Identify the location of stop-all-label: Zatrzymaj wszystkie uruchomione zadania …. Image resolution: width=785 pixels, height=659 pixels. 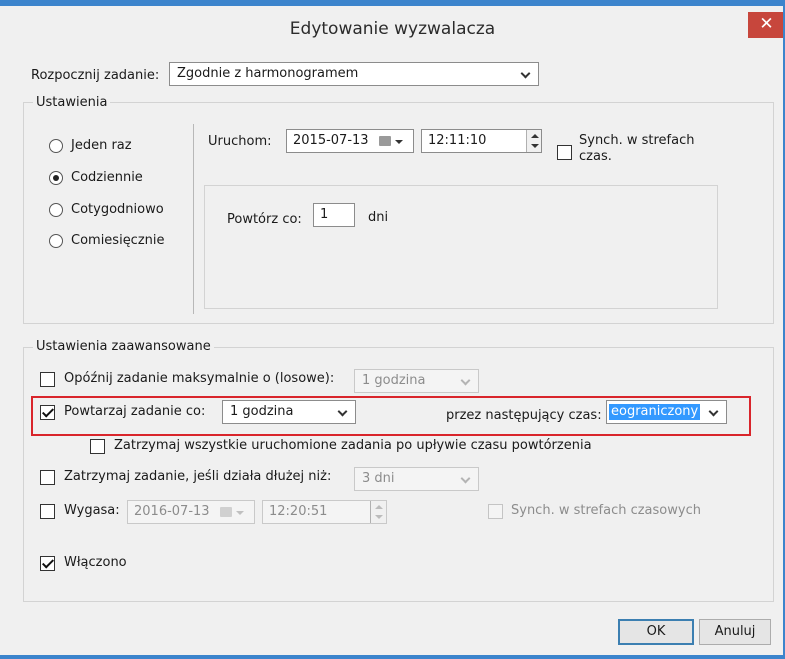
(353, 445).